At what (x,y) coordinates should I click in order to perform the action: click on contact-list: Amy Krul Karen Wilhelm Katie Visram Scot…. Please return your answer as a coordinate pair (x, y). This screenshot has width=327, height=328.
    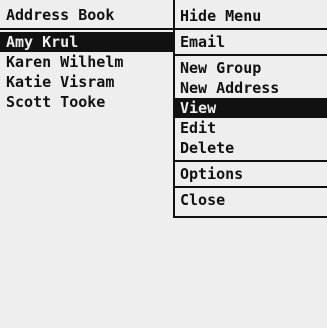
    Looking at the image, I should click on (86, 72).